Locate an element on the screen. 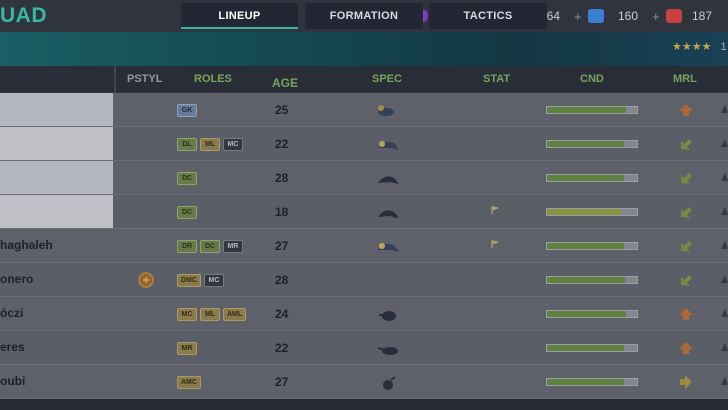 Image resolution: width=728 pixels, height=410 pixels. role-list: GK is located at coordinates (187, 110).